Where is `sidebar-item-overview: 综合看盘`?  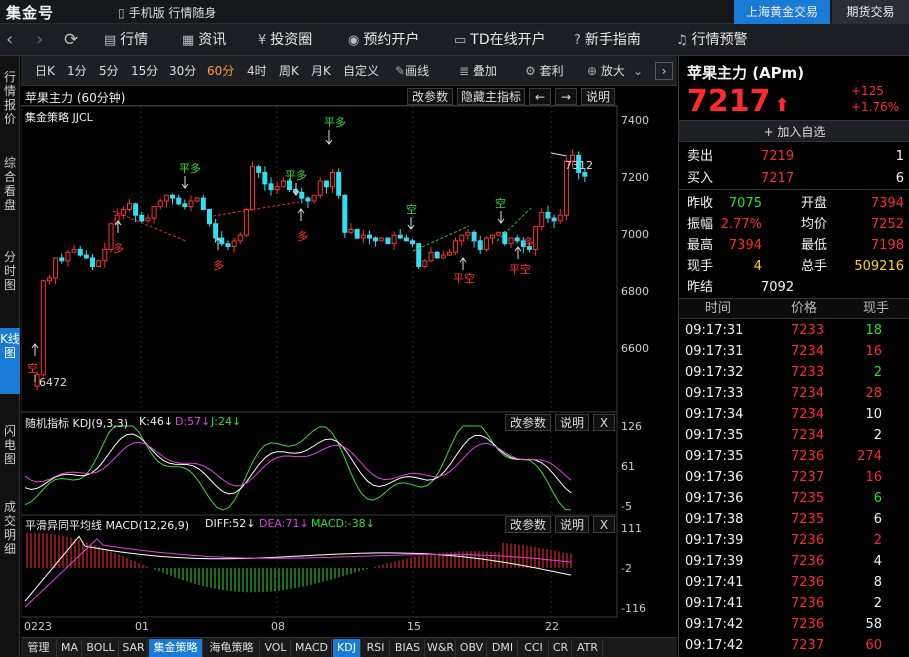 sidebar-item-overview: 综合看盘 is located at coordinates (10, 185).